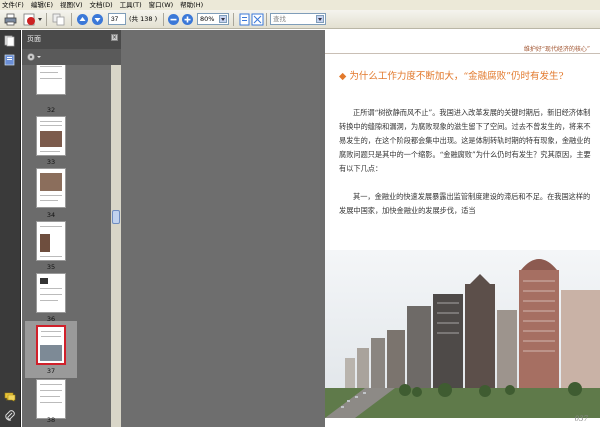 This screenshot has width=600, height=427. What do you see at coordinates (207, 19) in the screenshot?
I see `zoom-value: 80%` at bounding box center [207, 19].